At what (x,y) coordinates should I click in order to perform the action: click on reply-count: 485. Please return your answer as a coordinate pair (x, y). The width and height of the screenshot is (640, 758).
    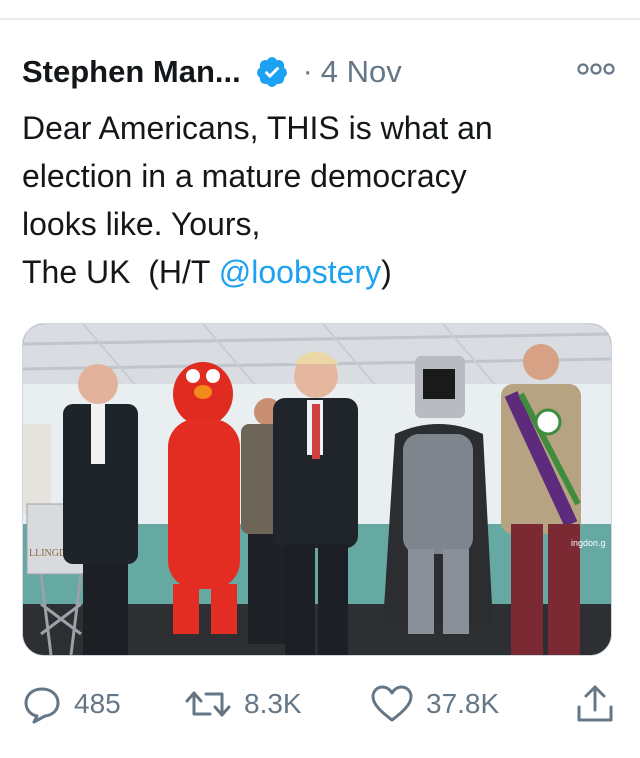
    Looking at the image, I should click on (97, 703).